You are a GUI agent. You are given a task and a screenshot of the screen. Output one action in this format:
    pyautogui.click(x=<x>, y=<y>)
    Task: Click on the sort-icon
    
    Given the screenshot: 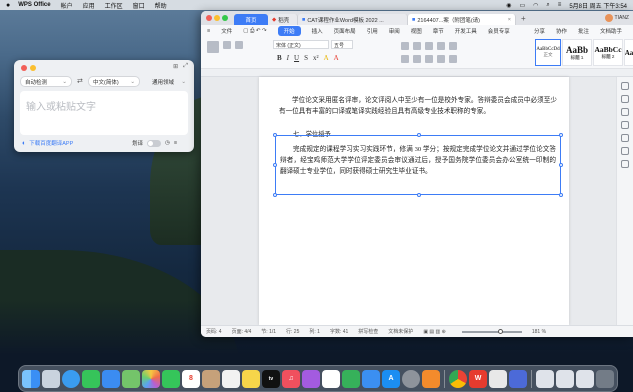 What is the action you would take?
    pyautogui.click(x=453, y=46)
    